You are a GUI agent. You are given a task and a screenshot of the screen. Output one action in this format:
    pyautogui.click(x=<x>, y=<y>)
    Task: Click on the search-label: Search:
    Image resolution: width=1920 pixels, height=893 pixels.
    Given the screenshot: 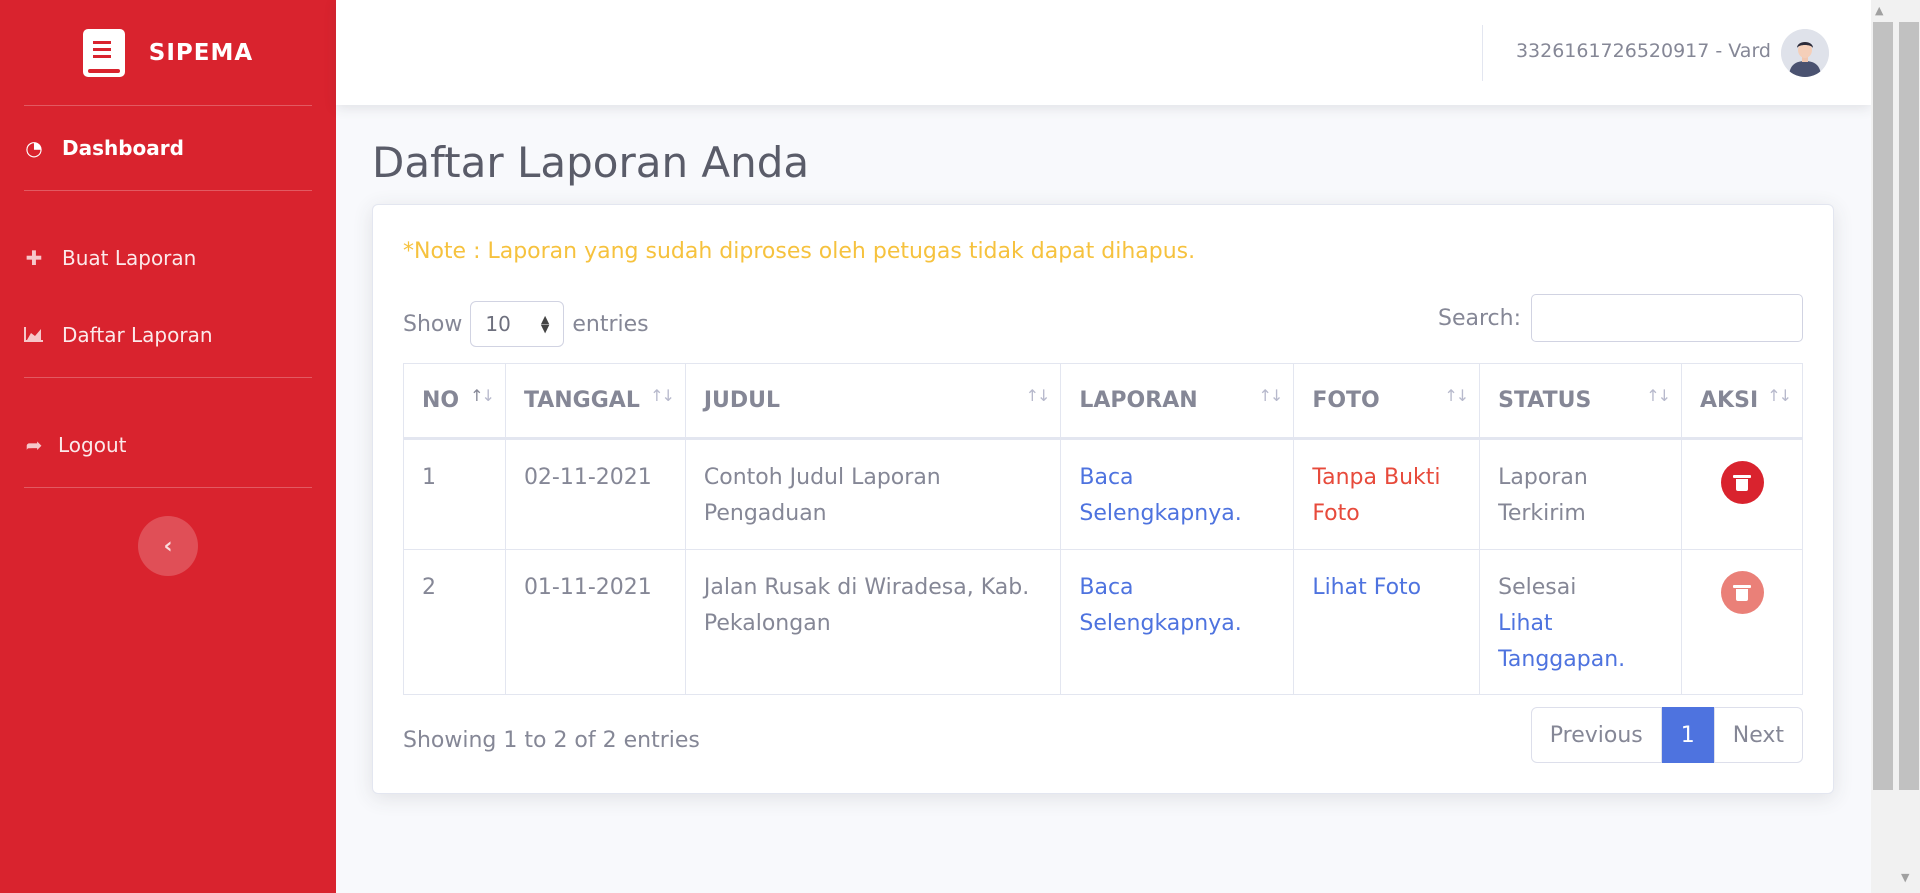 What is the action you would take?
    pyautogui.click(x=1479, y=318)
    